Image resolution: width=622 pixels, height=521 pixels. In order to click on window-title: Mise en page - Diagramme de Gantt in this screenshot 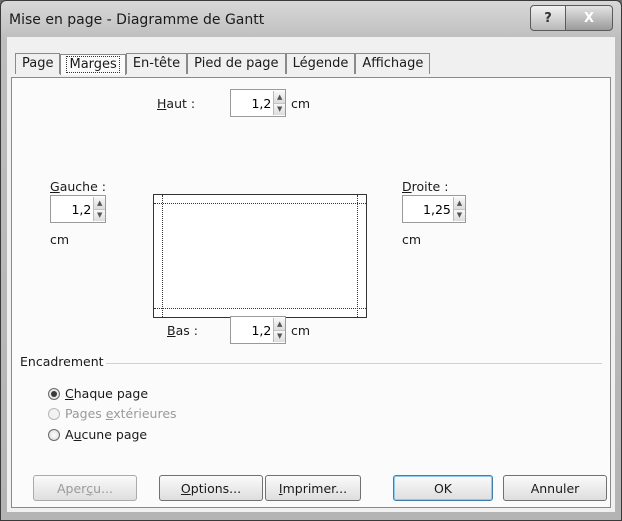, I will do `click(137, 20)`.